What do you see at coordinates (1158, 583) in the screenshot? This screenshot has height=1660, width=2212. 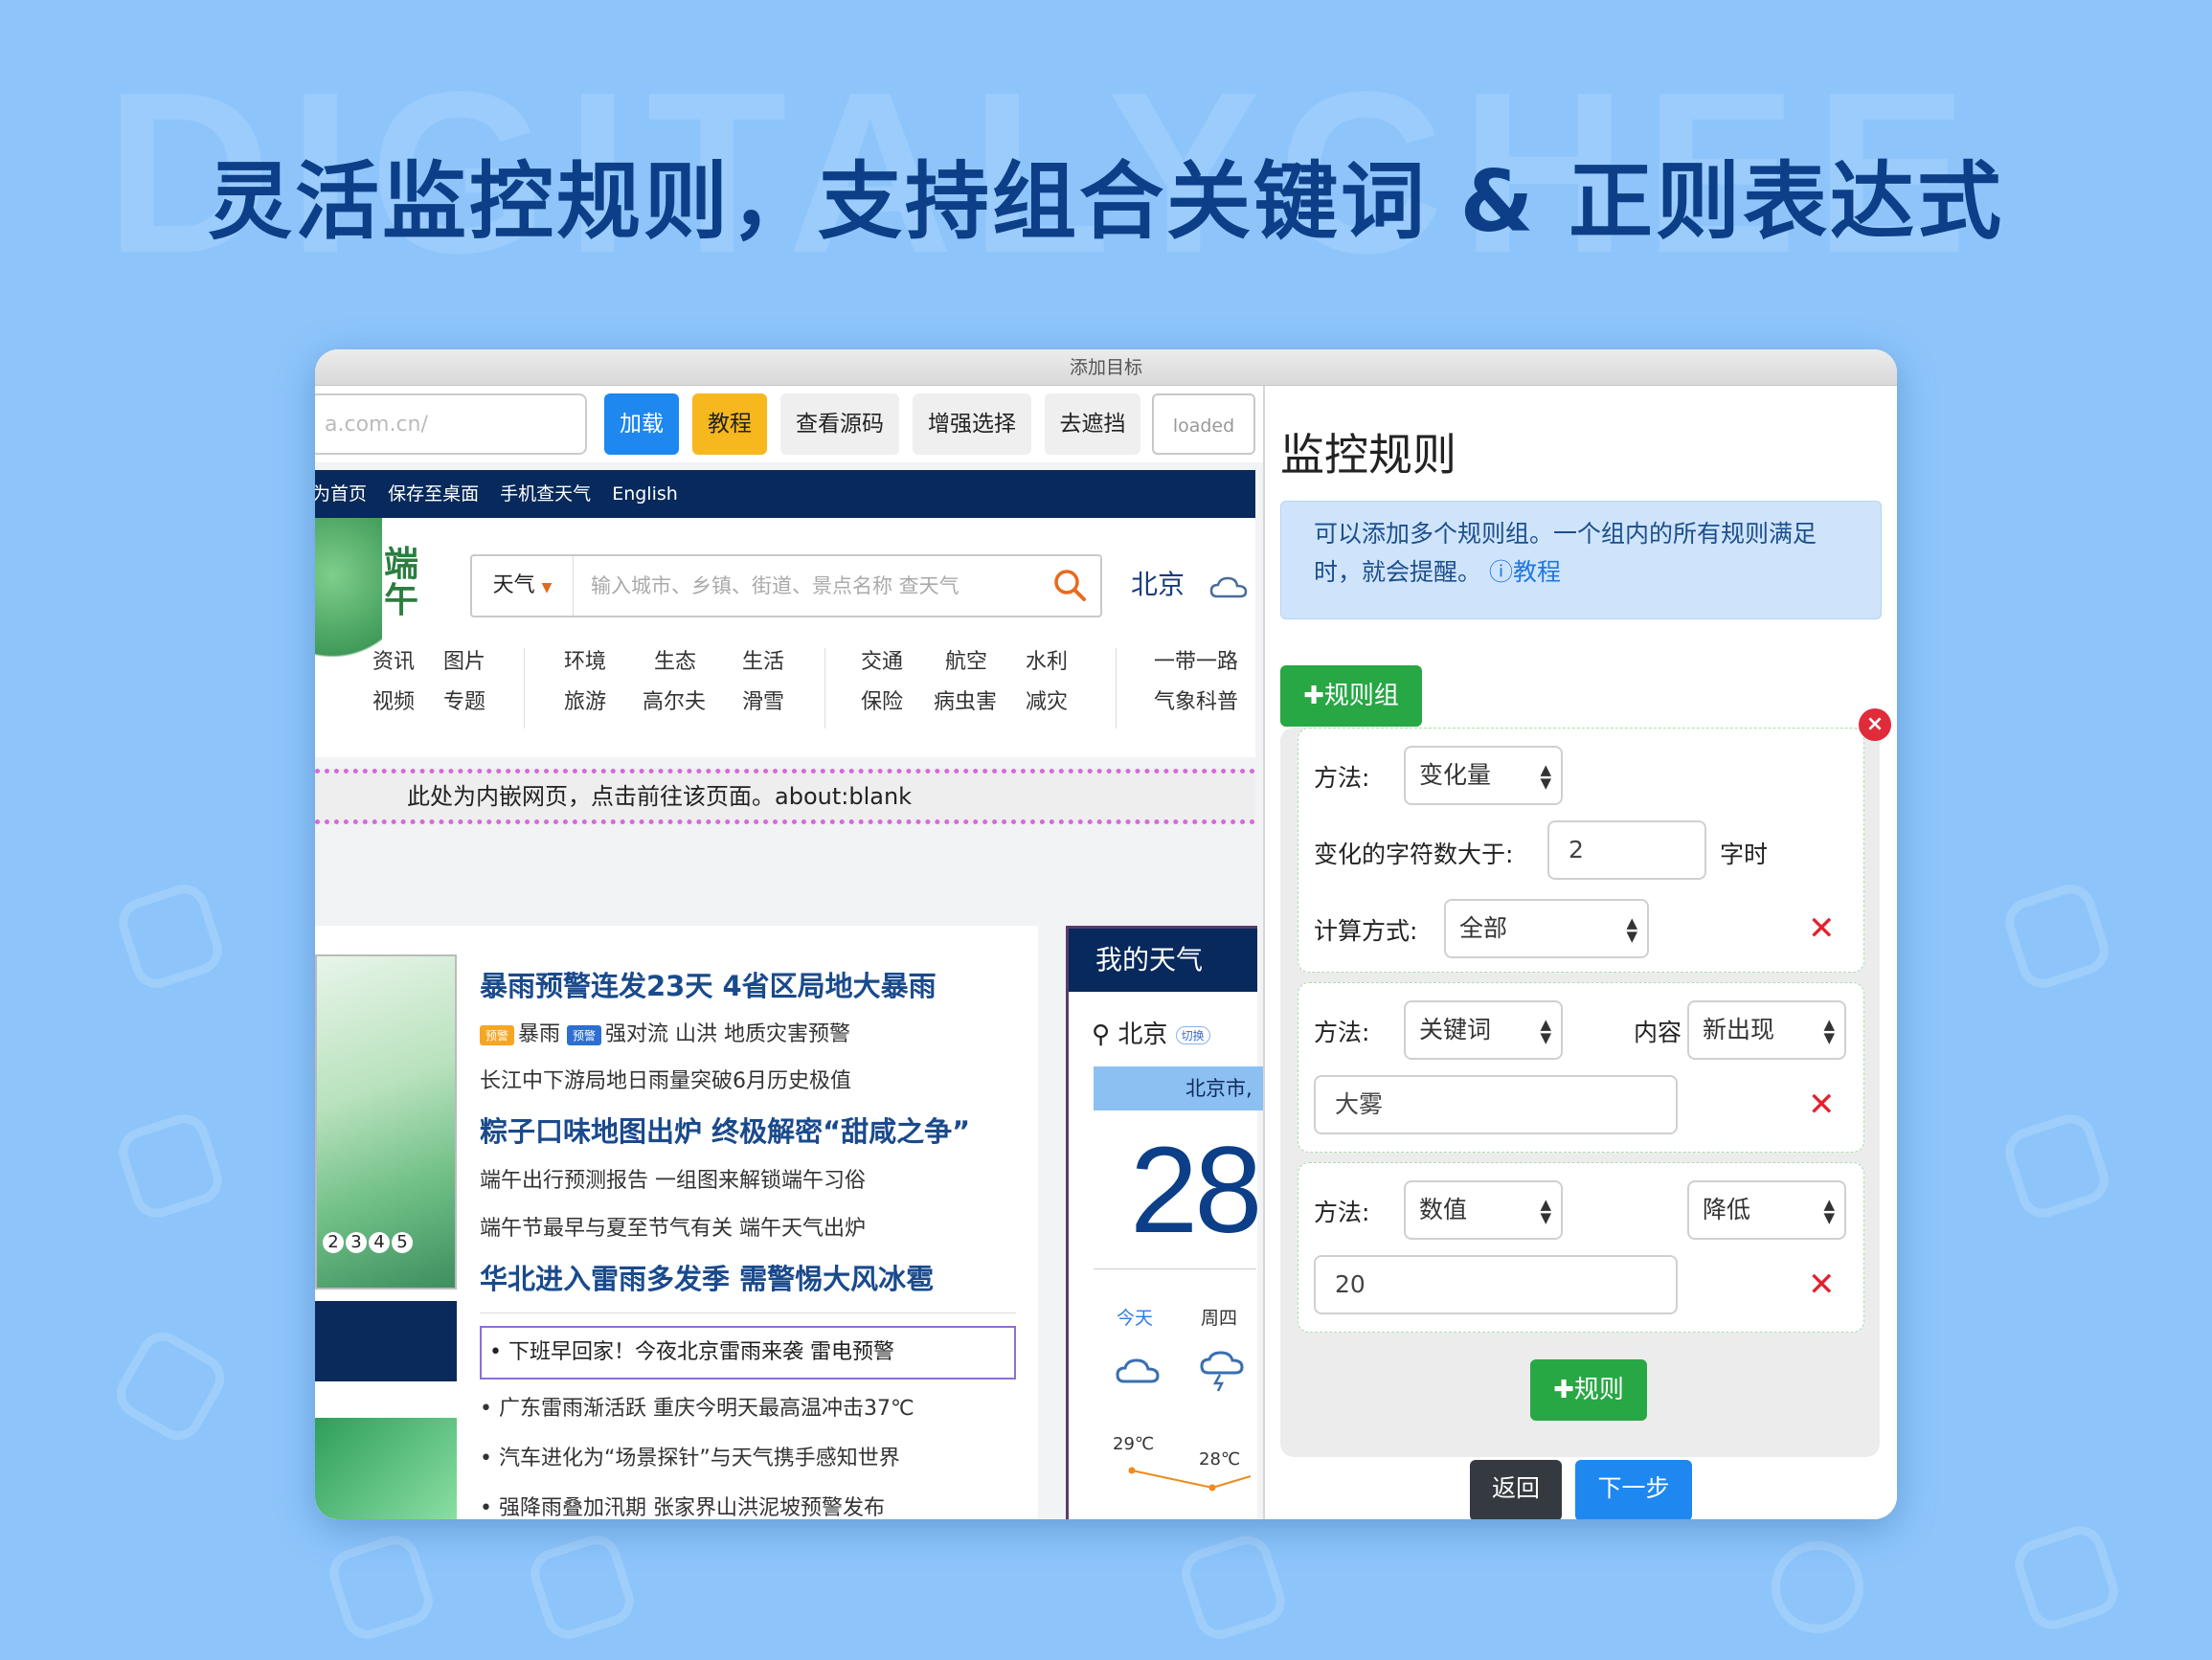 I see `site-city: 北京` at bounding box center [1158, 583].